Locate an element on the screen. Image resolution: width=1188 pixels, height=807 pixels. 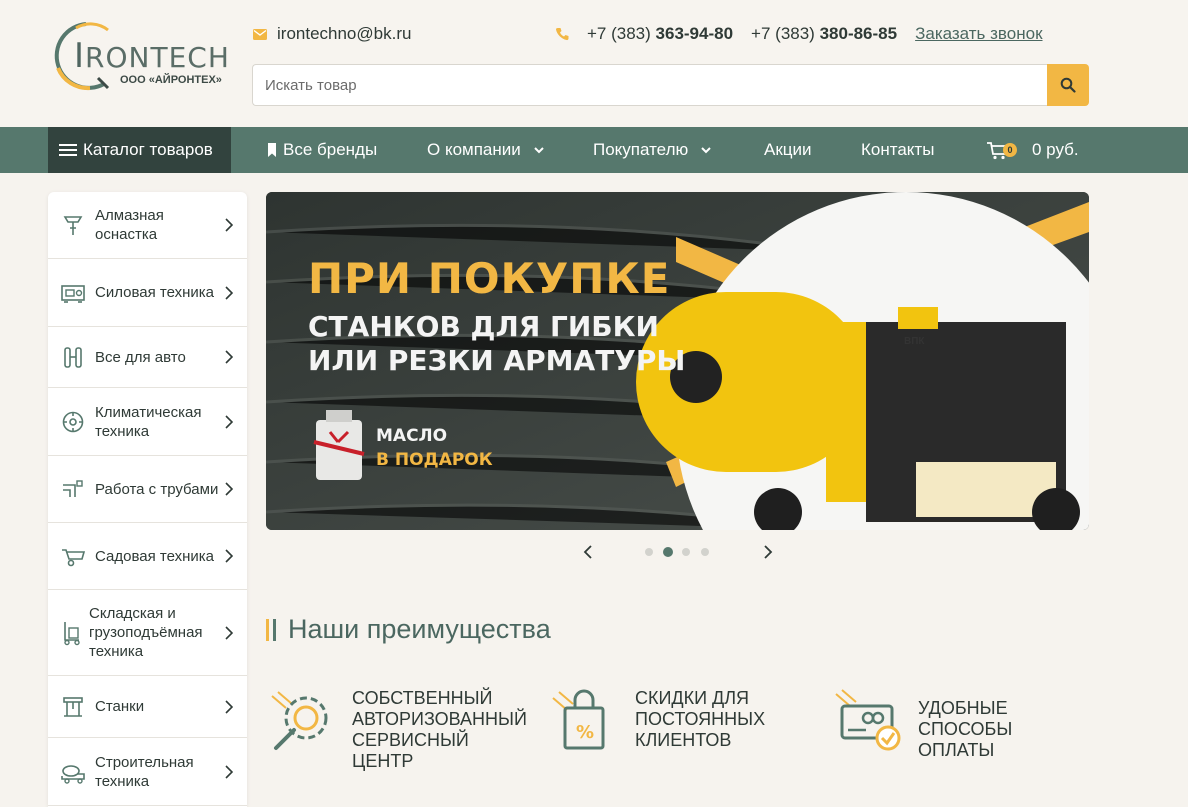
sidebar-item-label: Все для авто is located at coordinates (140, 357).